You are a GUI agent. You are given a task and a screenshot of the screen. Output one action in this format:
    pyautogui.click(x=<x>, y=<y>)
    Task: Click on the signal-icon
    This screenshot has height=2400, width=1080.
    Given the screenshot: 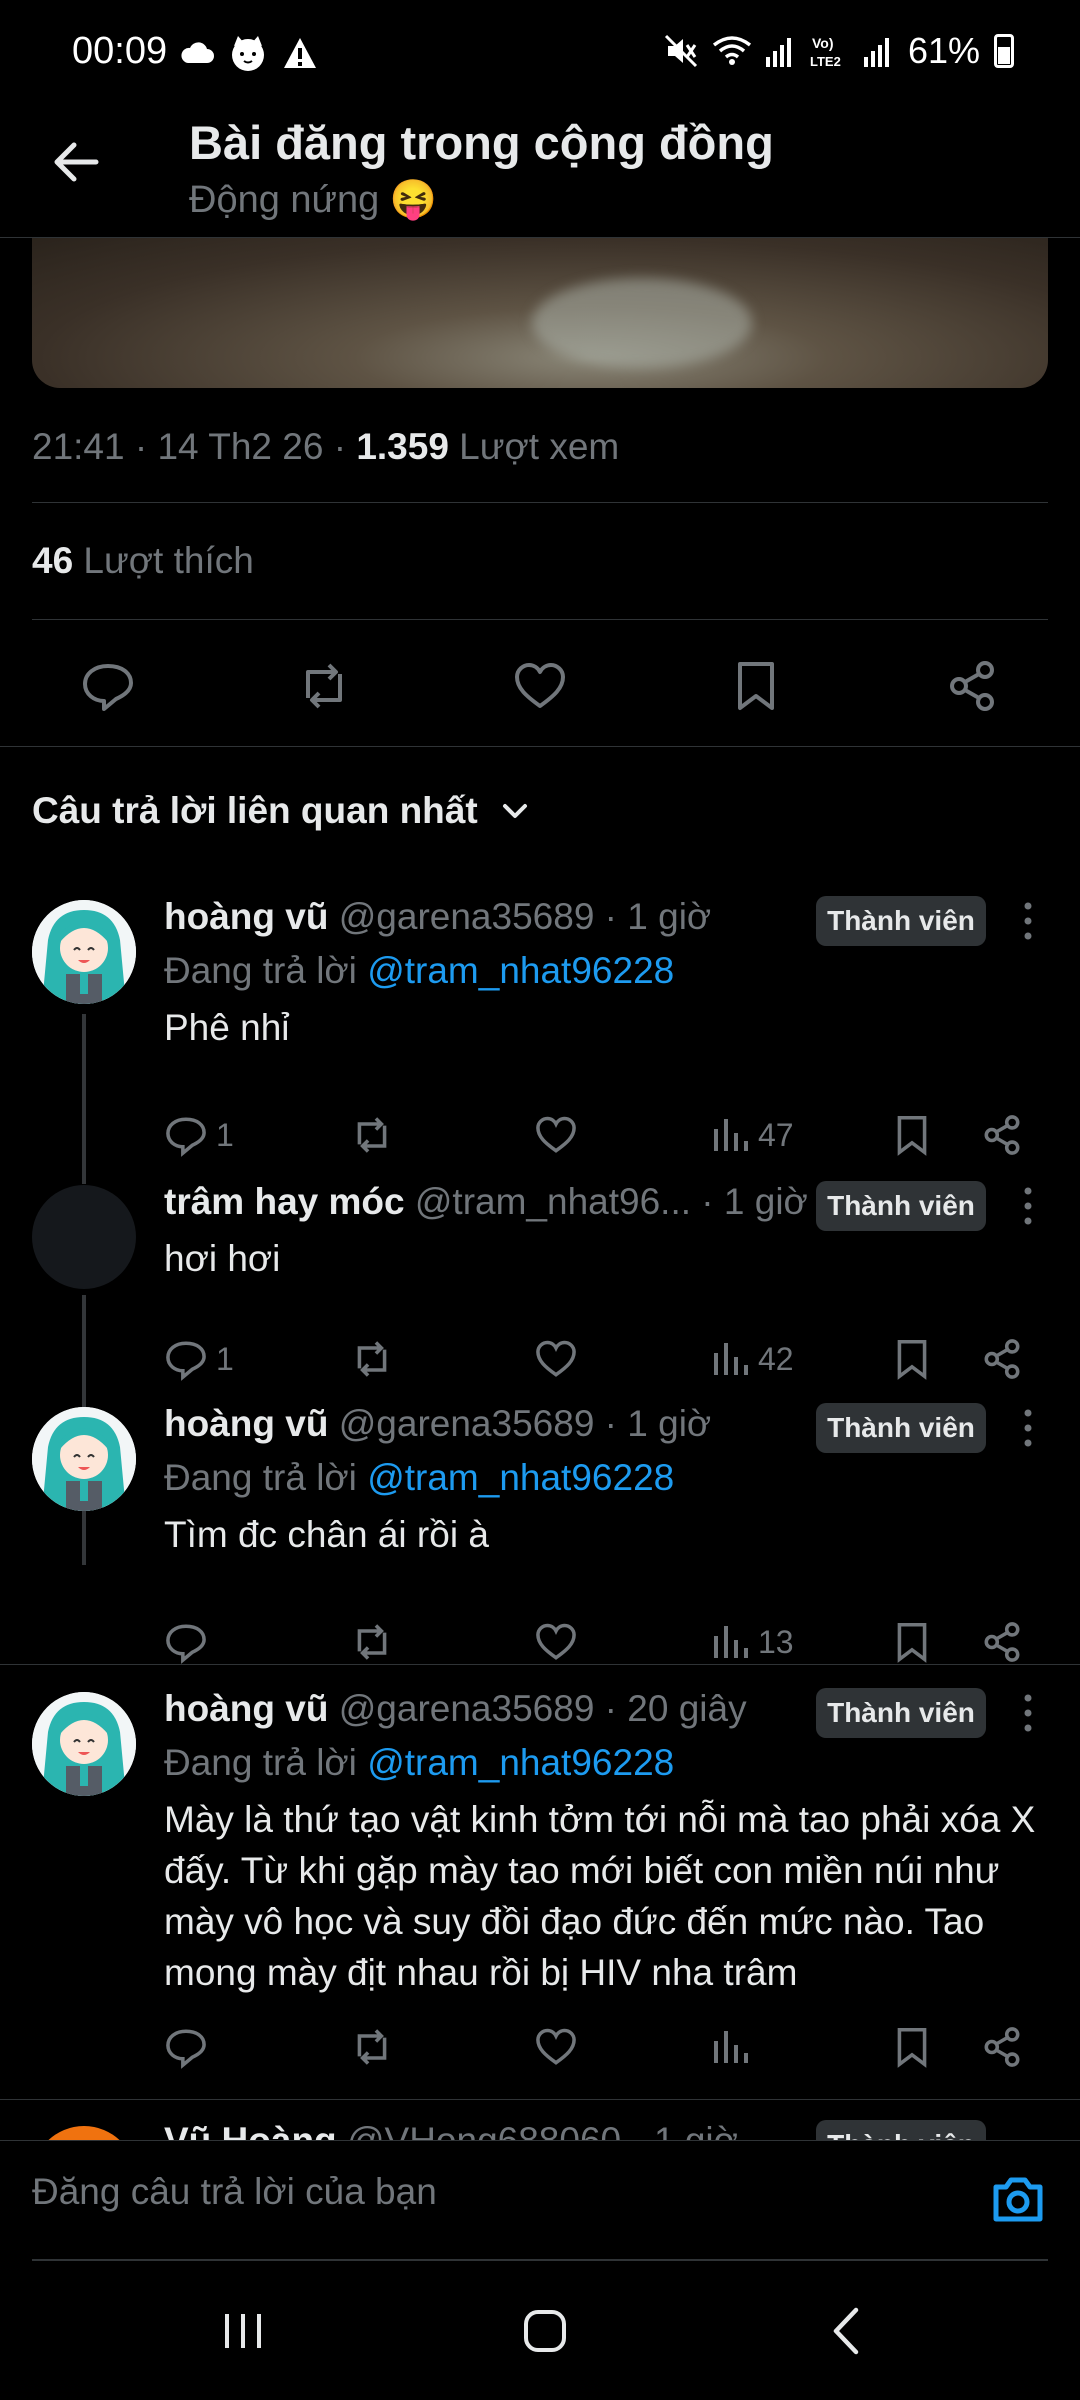 What is the action you would take?
    pyautogui.click(x=778, y=52)
    